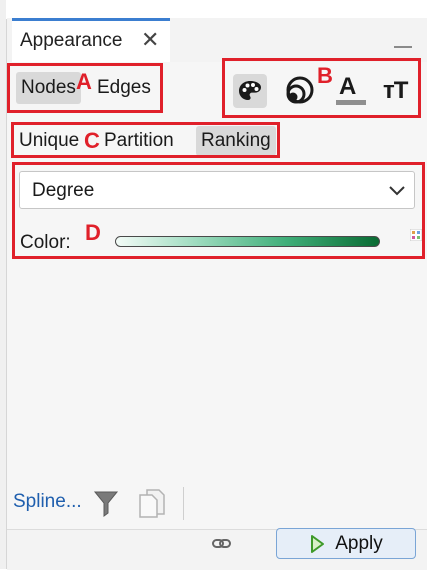  I want to click on link-icon, so click(221, 543).